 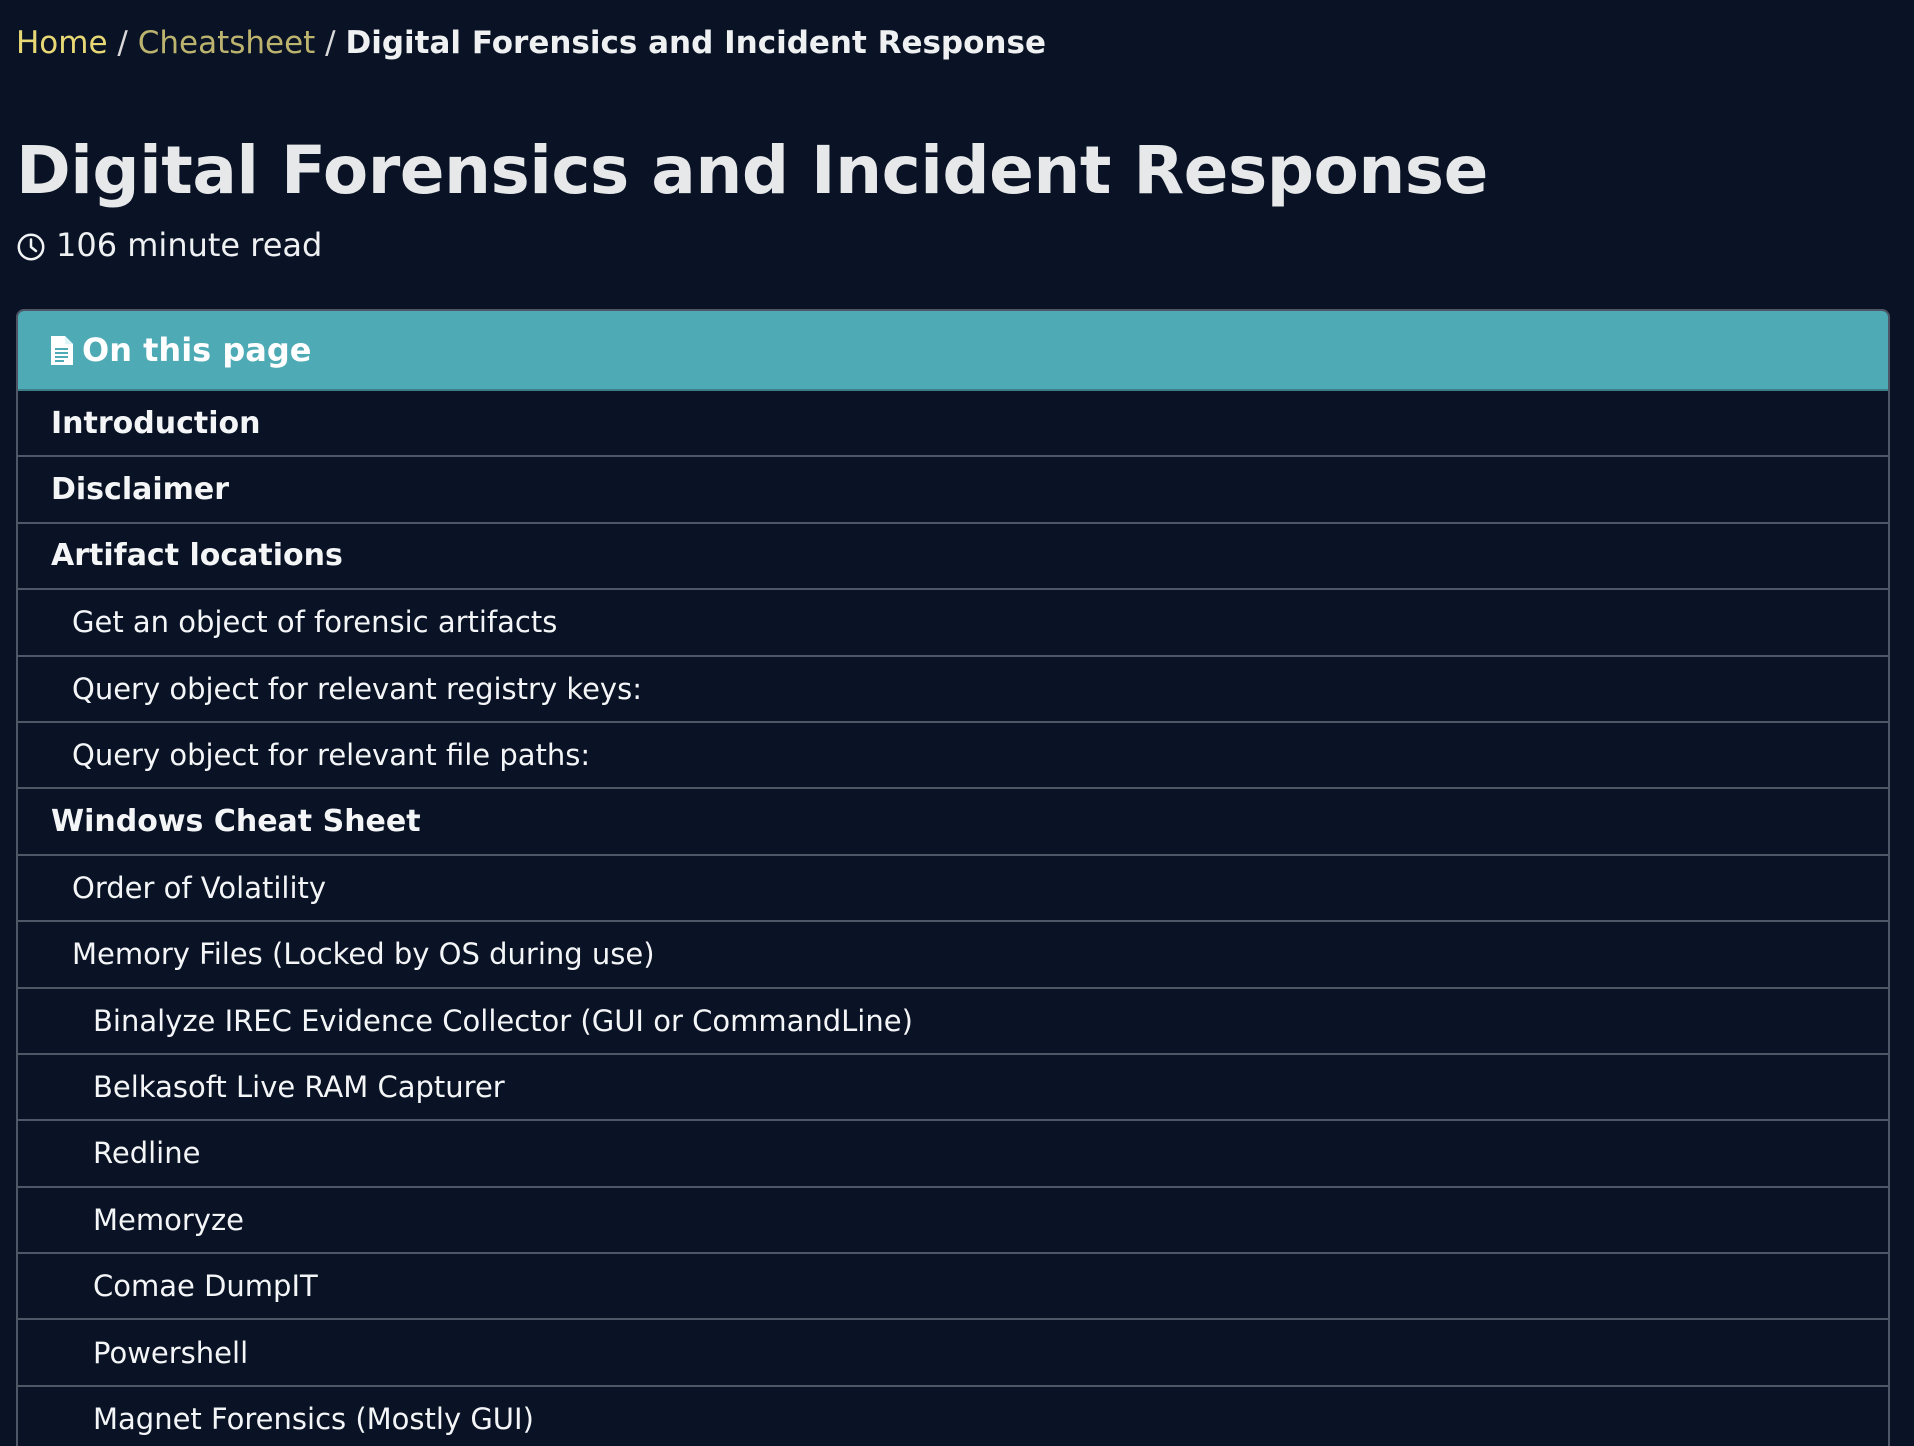 What do you see at coordinates (695, 43) in the screenshot?
I see `breadcrumb-current: Digital Forensics and Incident Response` at bounding box center [695, 43].